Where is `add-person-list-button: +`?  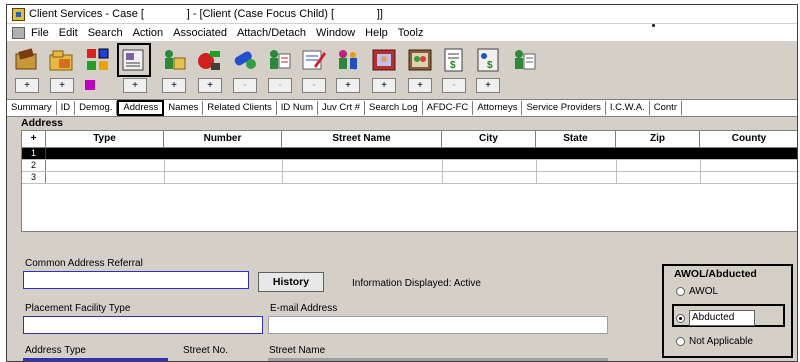 add-person-list-button: + is located at coordinates (488, 85).